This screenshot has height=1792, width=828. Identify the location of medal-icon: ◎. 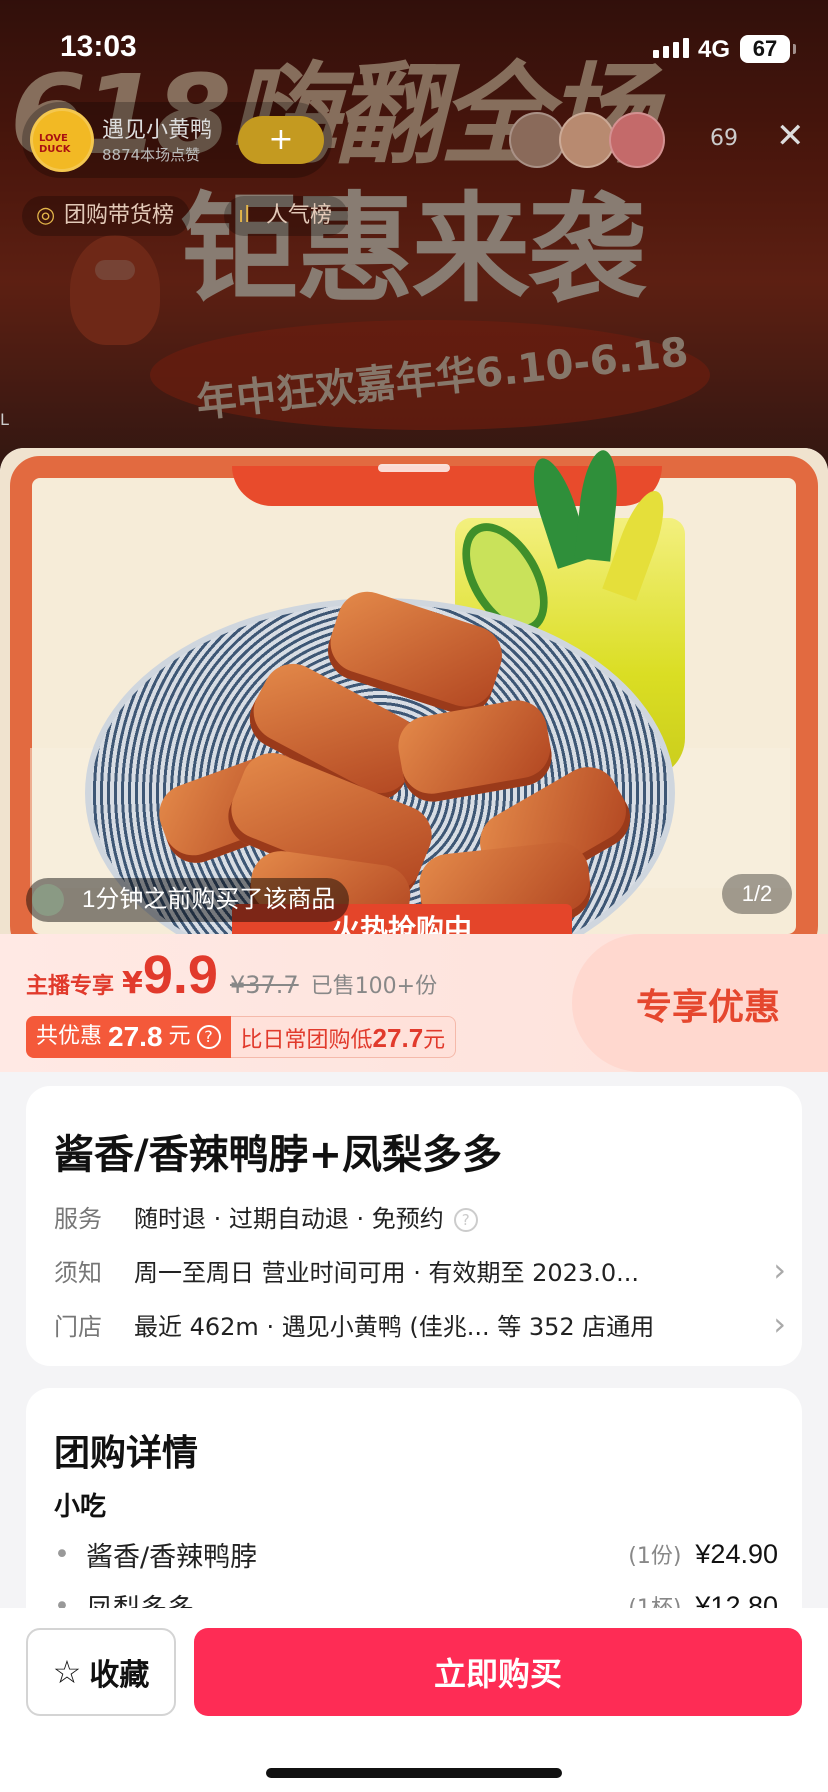
(46, 215).